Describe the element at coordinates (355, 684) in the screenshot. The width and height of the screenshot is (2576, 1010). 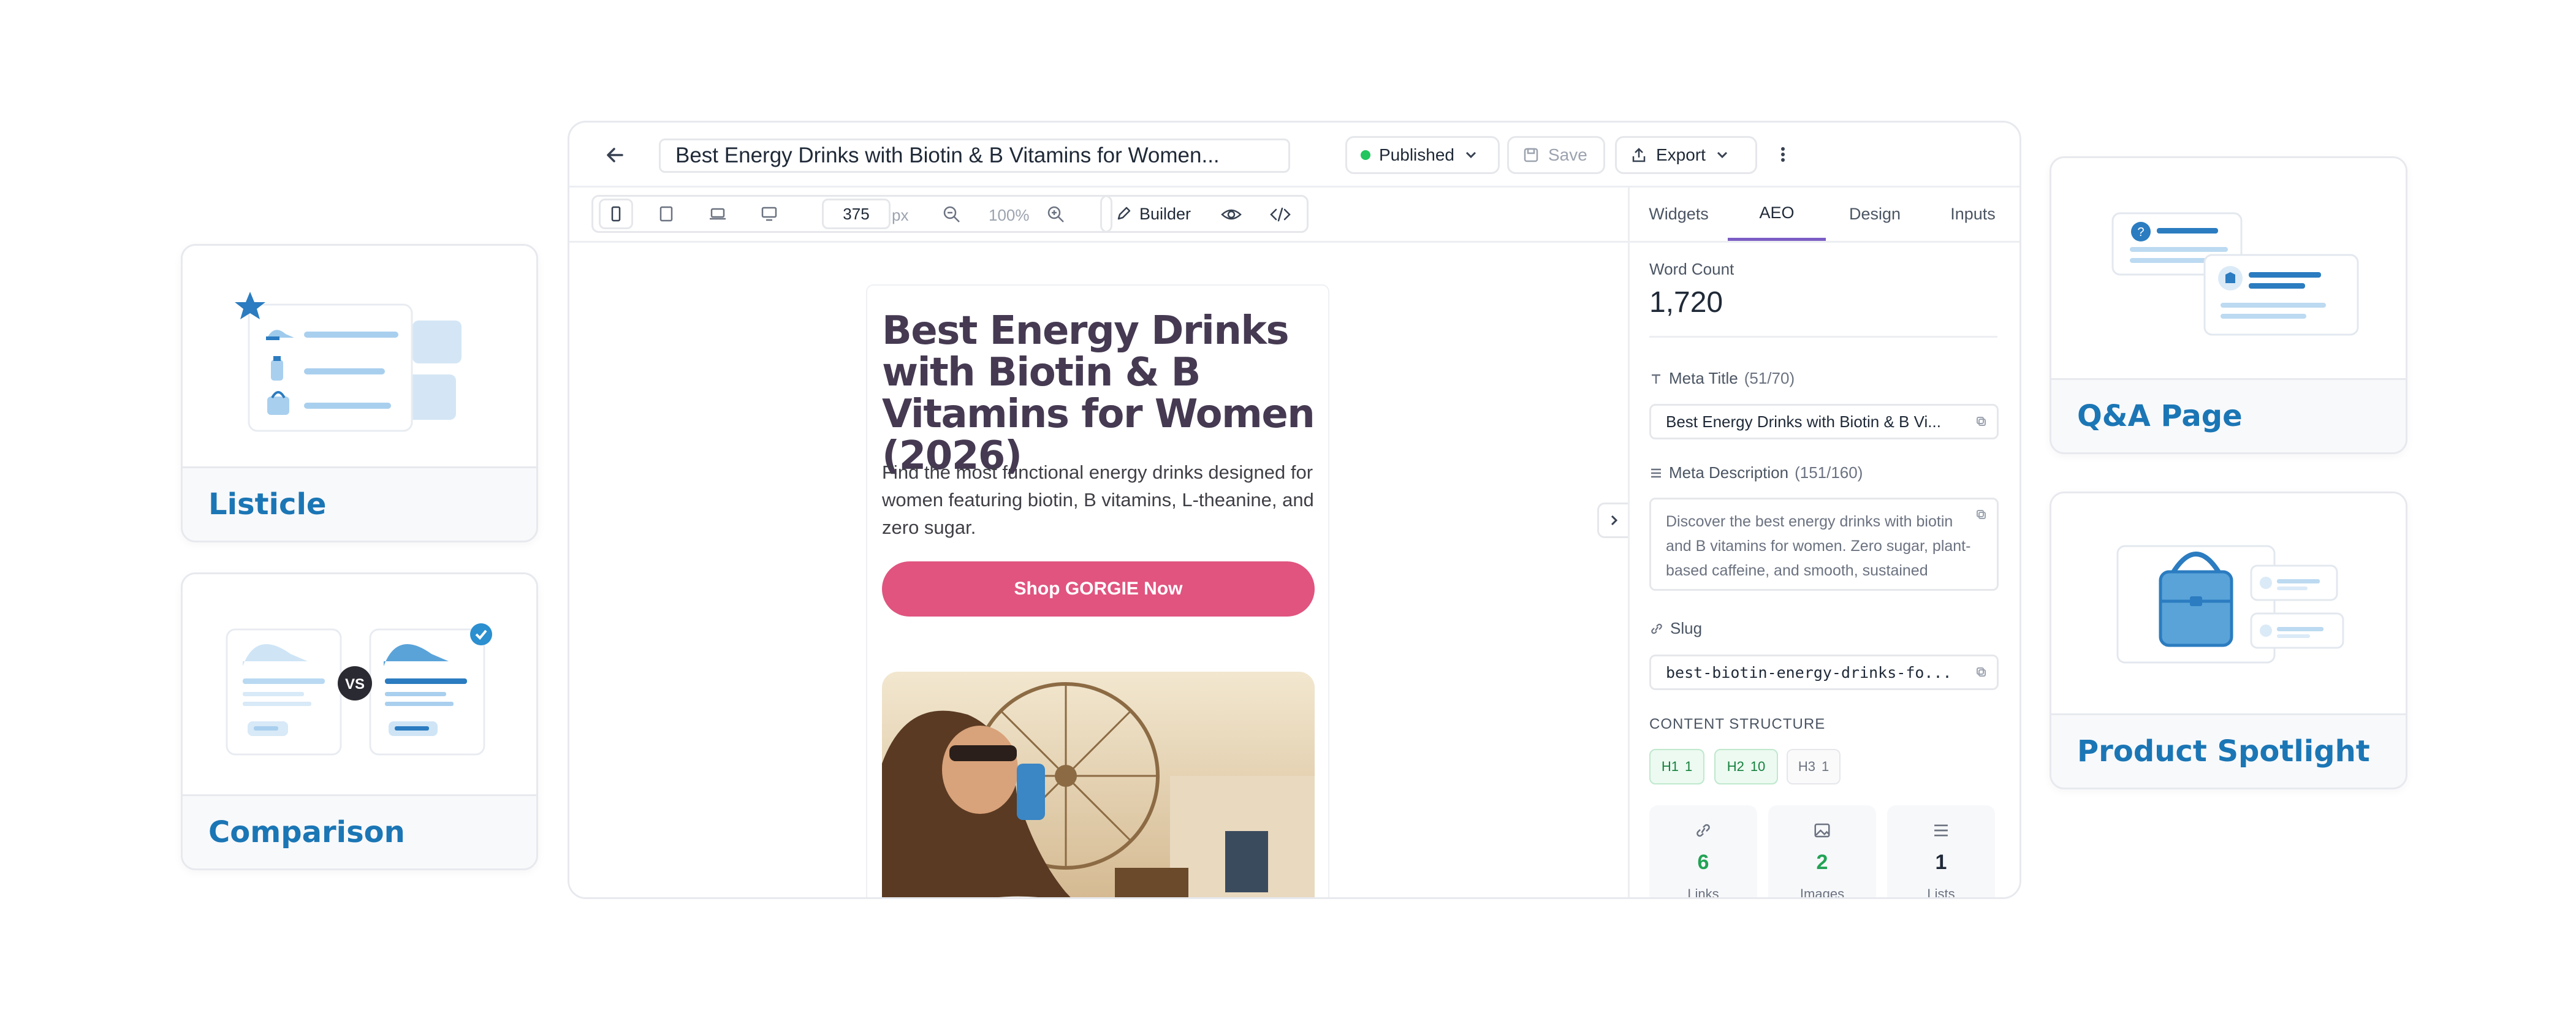
I see `vs-badge: VS` at that location.